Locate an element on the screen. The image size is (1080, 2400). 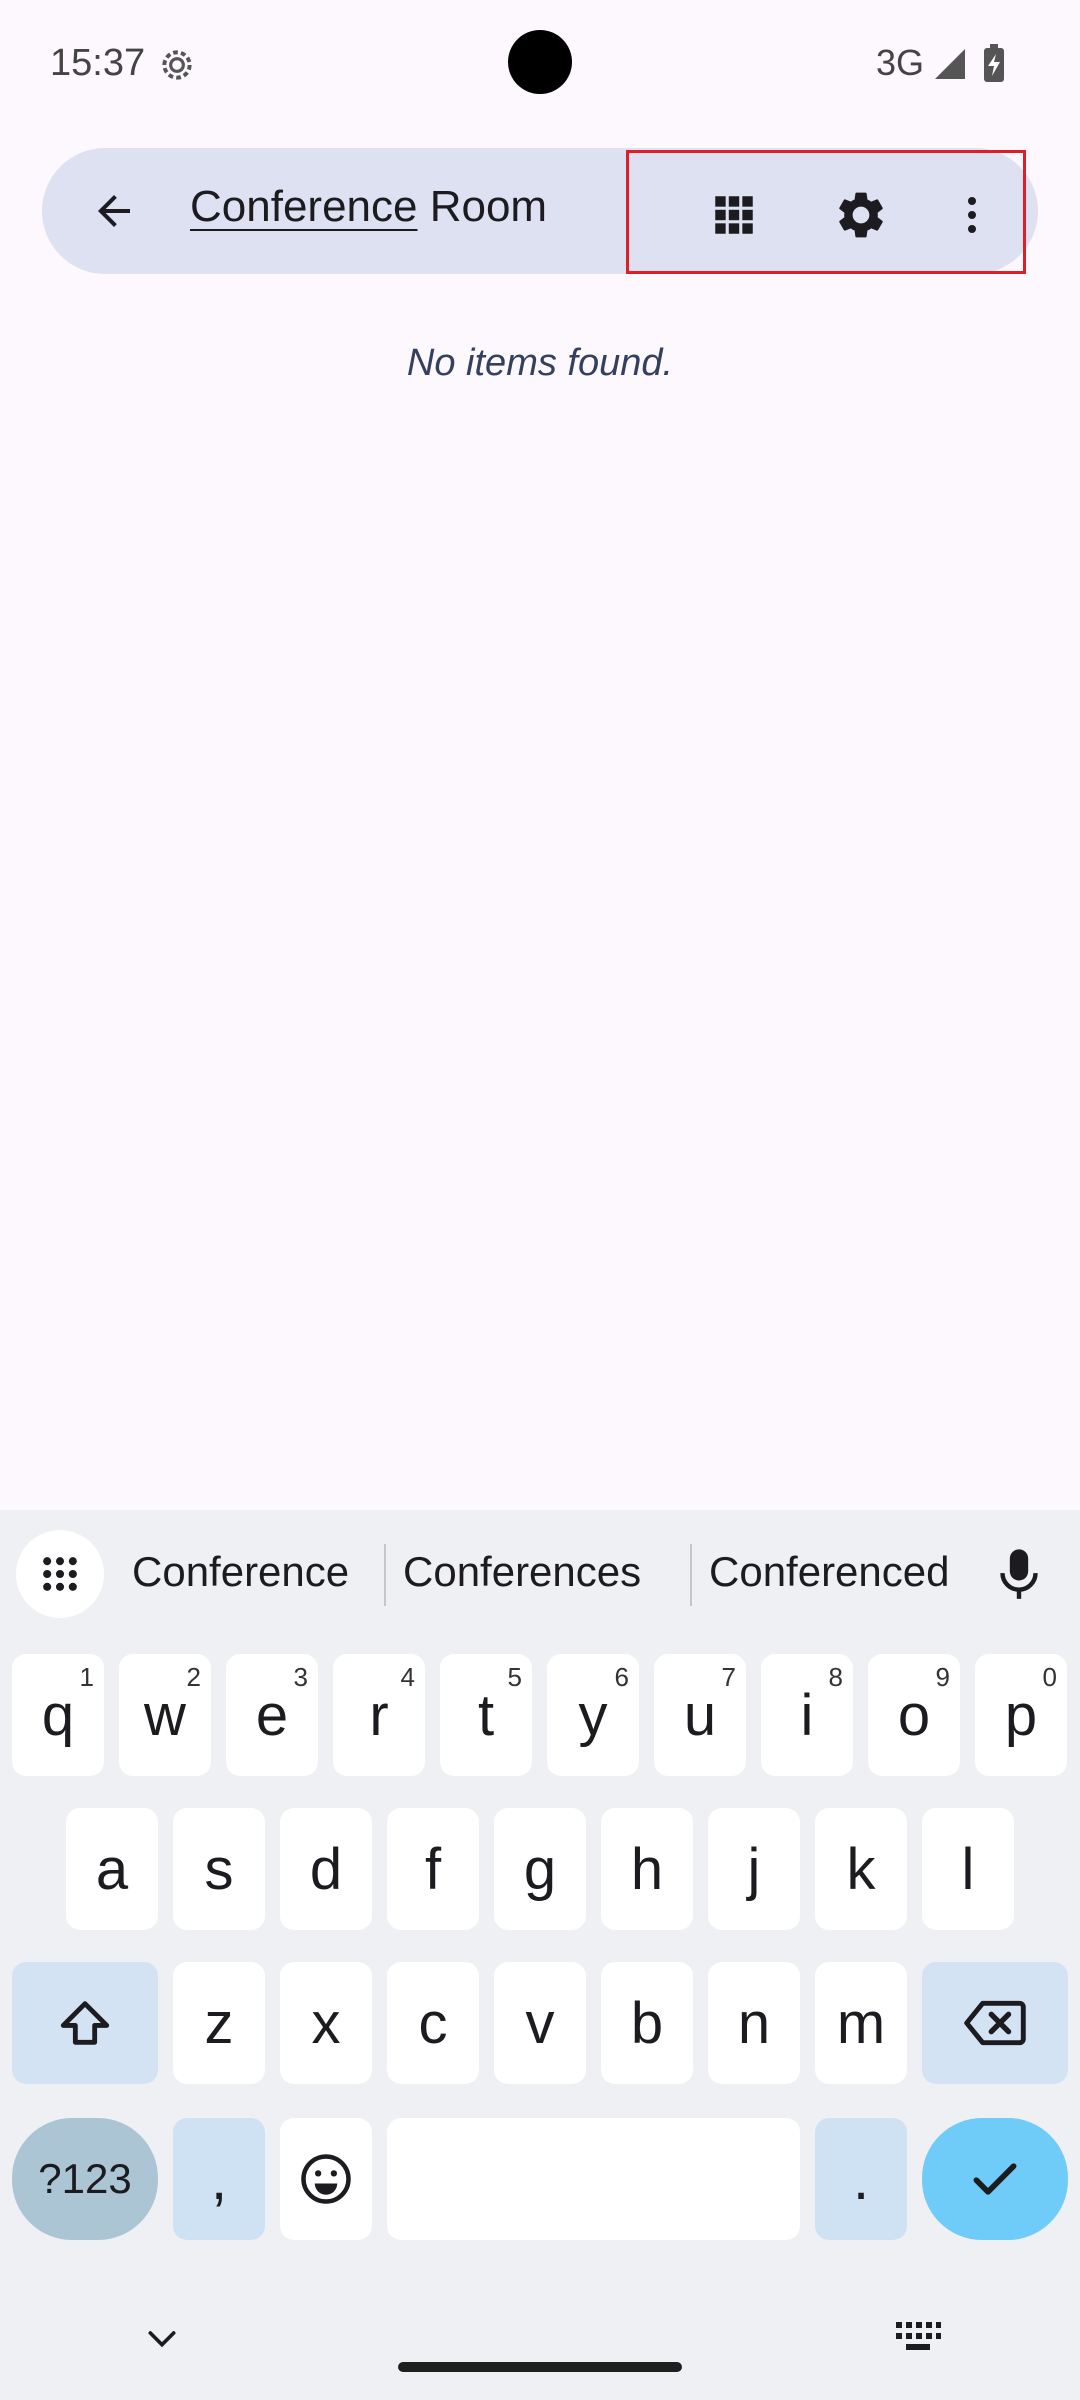
shift-icon is located at coordinates (85, 2023).